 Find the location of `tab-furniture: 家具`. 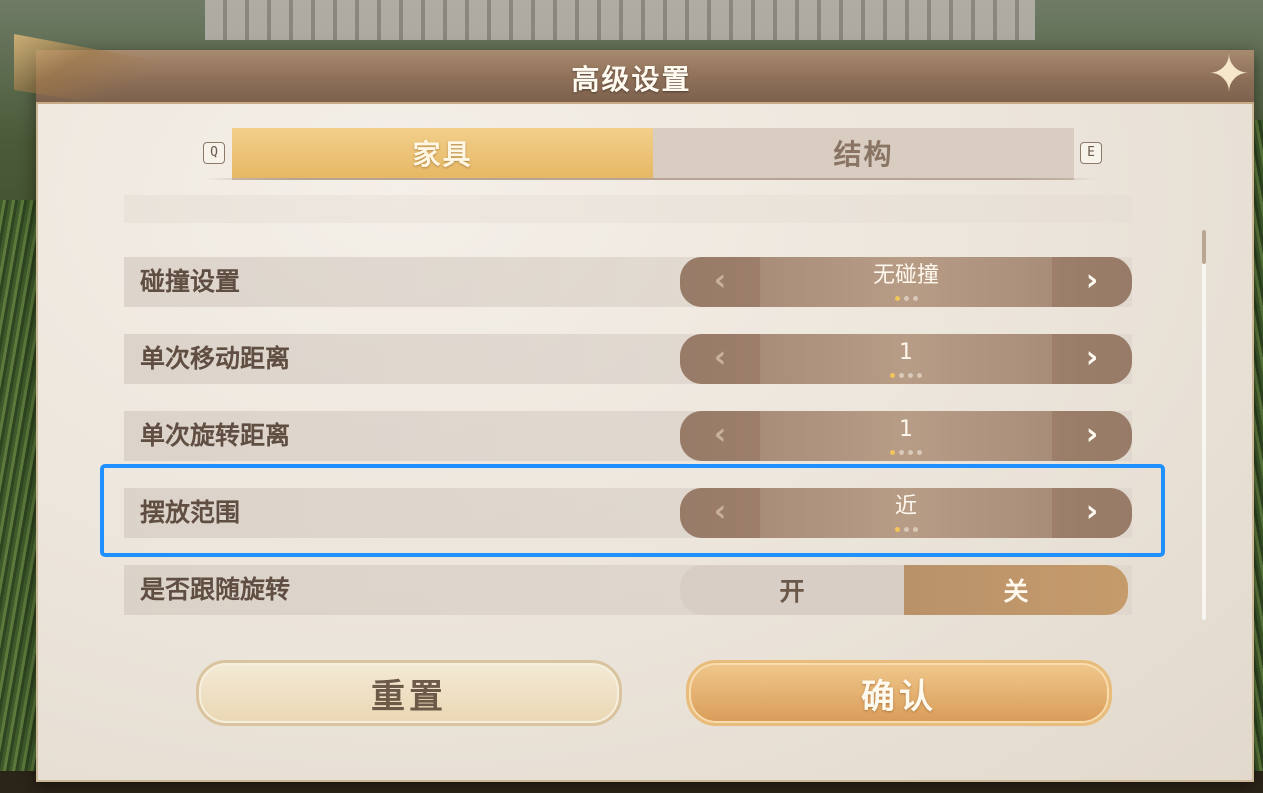

tab-furniture: 家具 is located at coordinates (442, 153).